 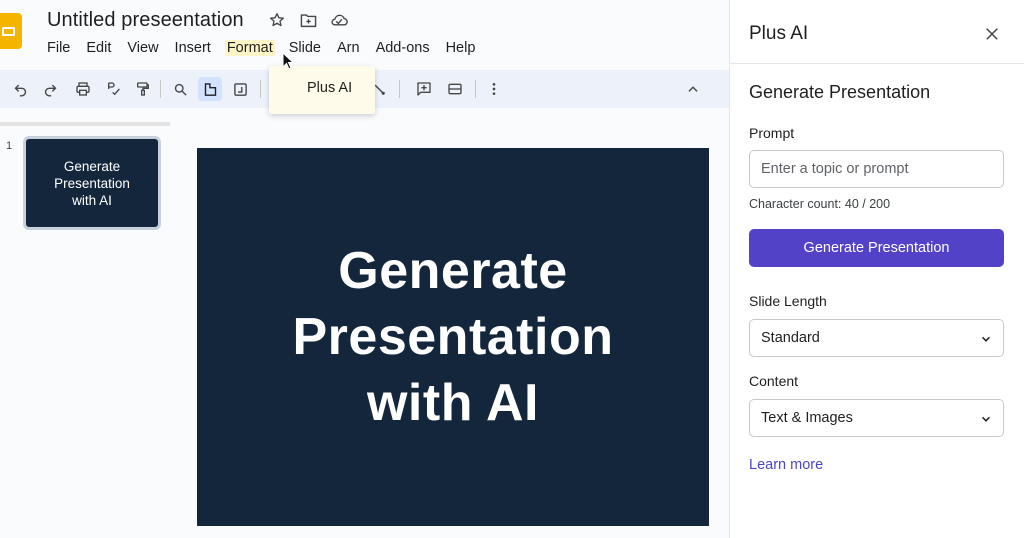 I want to click on thumbnail-text: Generate Presentation with AI, so click(x=92, y=183).